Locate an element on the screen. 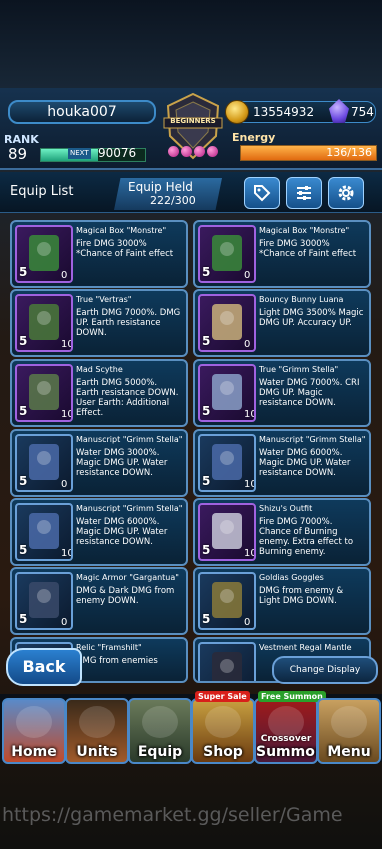 The width and height of the screenshot is (382, 849). nav-menu: Menu is located at coordinates (349, 731).